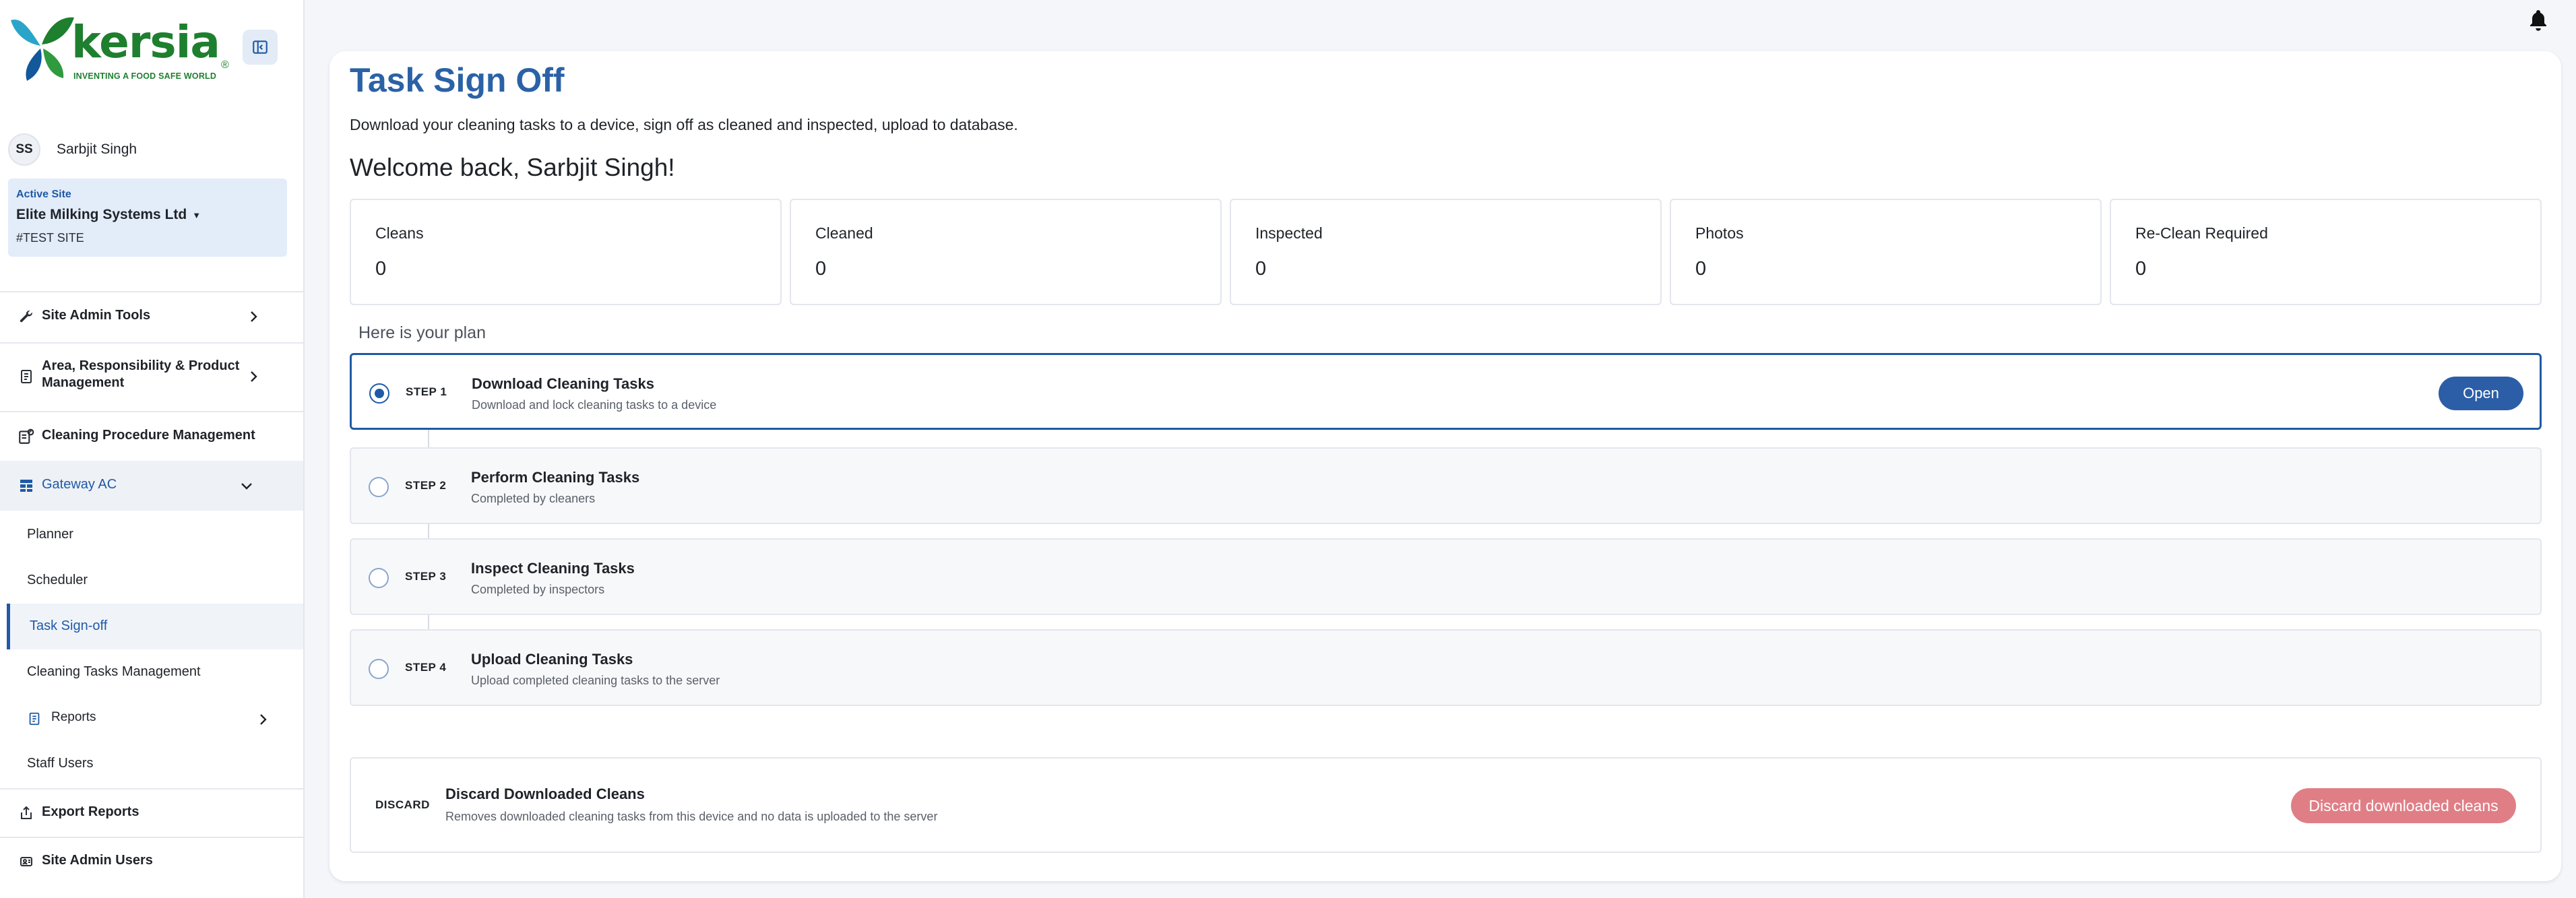 The image size is (2576, 898). Describe the element at coordinates (563, 383) in the screenshot. I see `step-title: Download Cleaning Tasks` at that location.